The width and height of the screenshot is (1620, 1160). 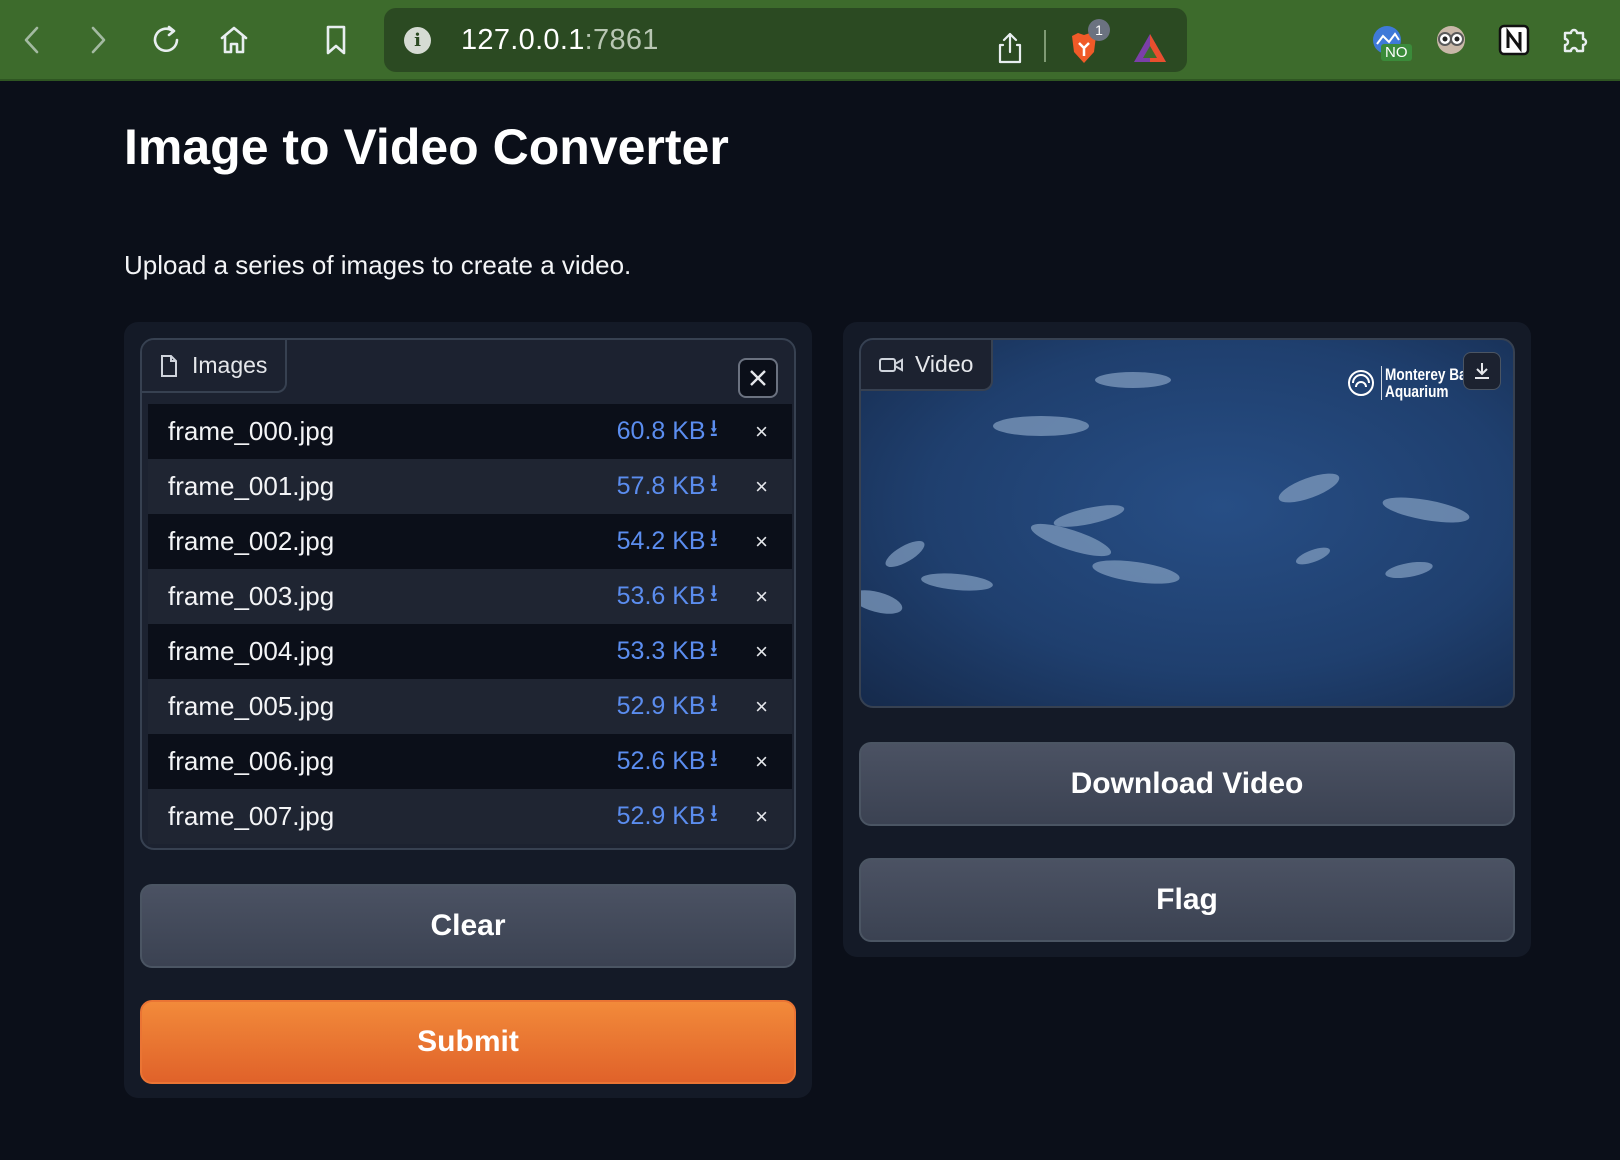 What do you see at coordinates (470, 431) in the screenshot?
I see `file-row: frame_000.jpg 60.8 KB ⭳ ×` at bounding box center [470, 431].